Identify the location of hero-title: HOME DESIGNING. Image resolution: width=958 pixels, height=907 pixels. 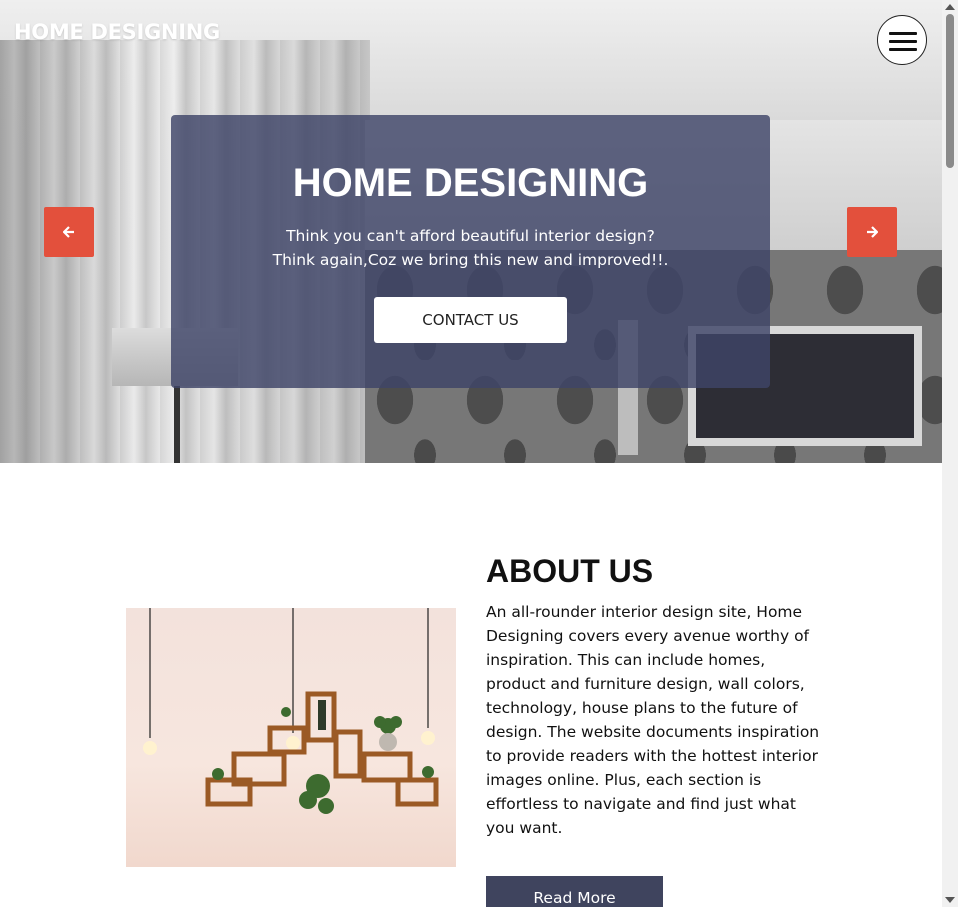
(470, 183).